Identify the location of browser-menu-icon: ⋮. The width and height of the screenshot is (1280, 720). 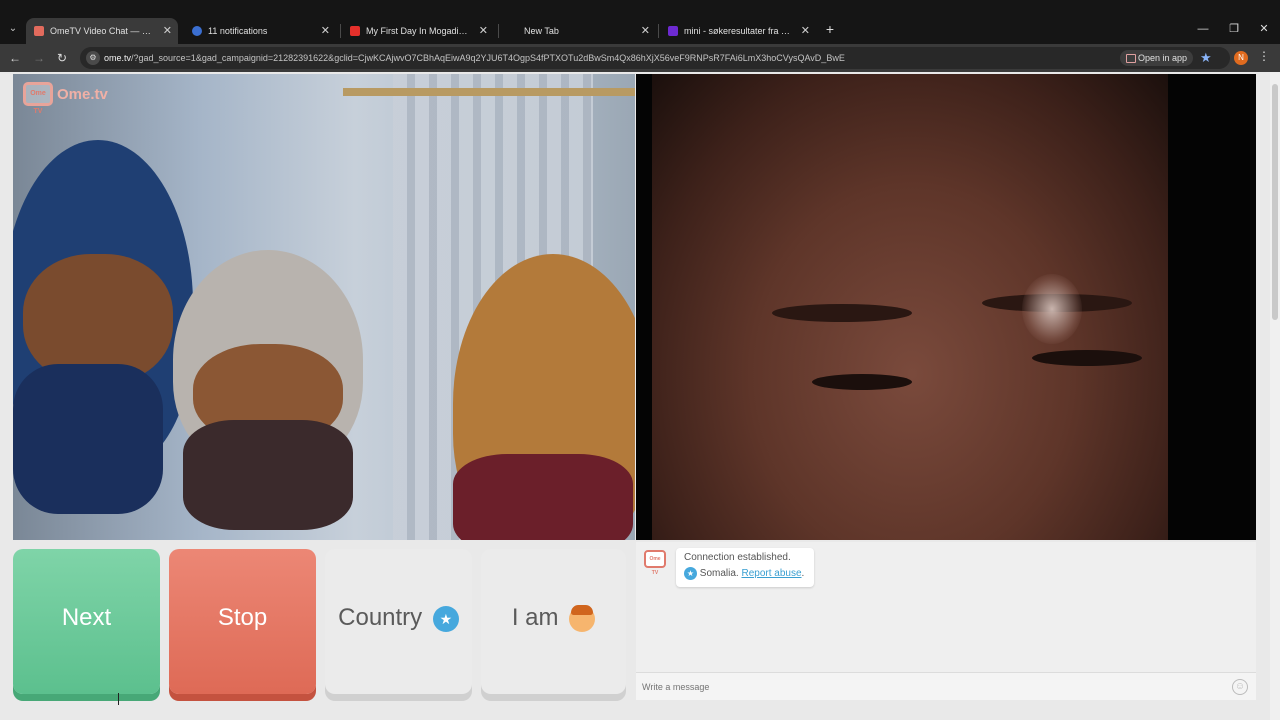
(1264, 56).